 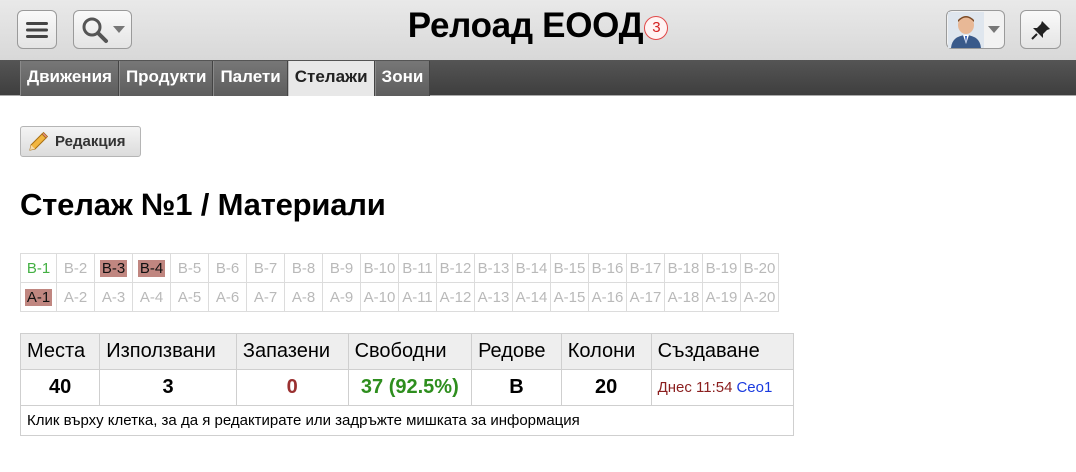 I want to click on rack-cell: В-10, so click(x=379, y=268).